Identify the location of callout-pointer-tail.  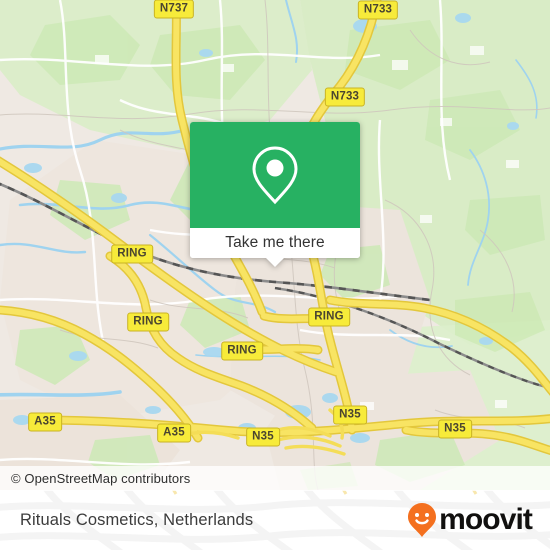
(275, 262).